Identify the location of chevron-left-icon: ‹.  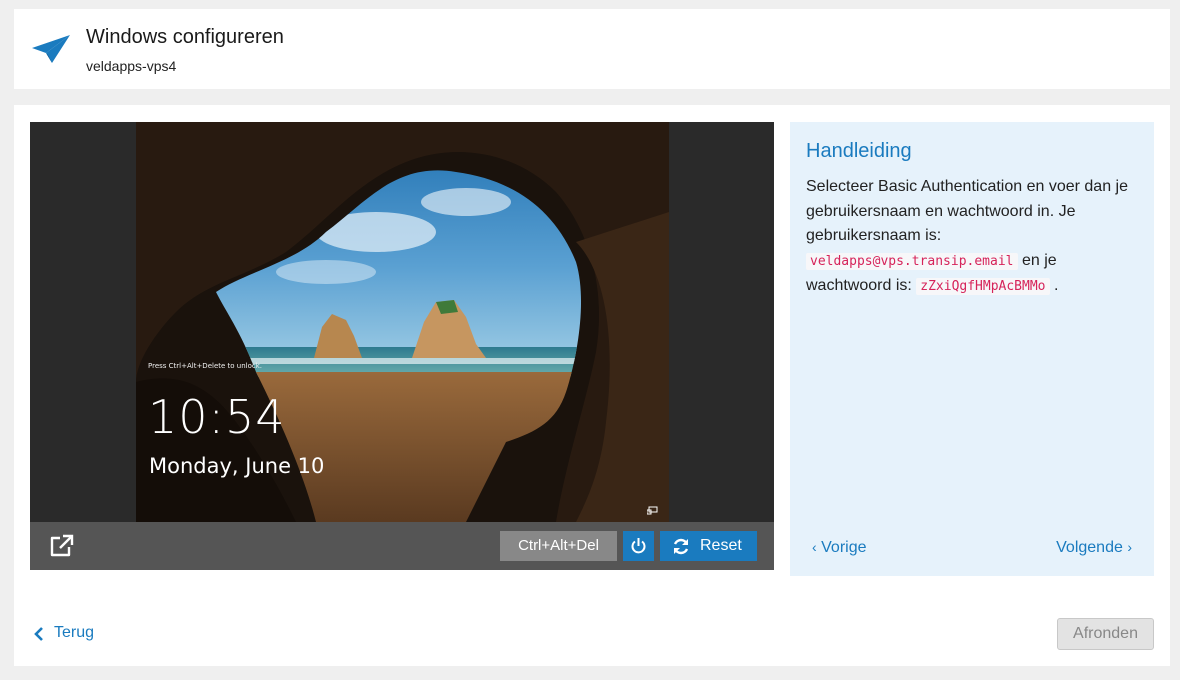
(814, 547).